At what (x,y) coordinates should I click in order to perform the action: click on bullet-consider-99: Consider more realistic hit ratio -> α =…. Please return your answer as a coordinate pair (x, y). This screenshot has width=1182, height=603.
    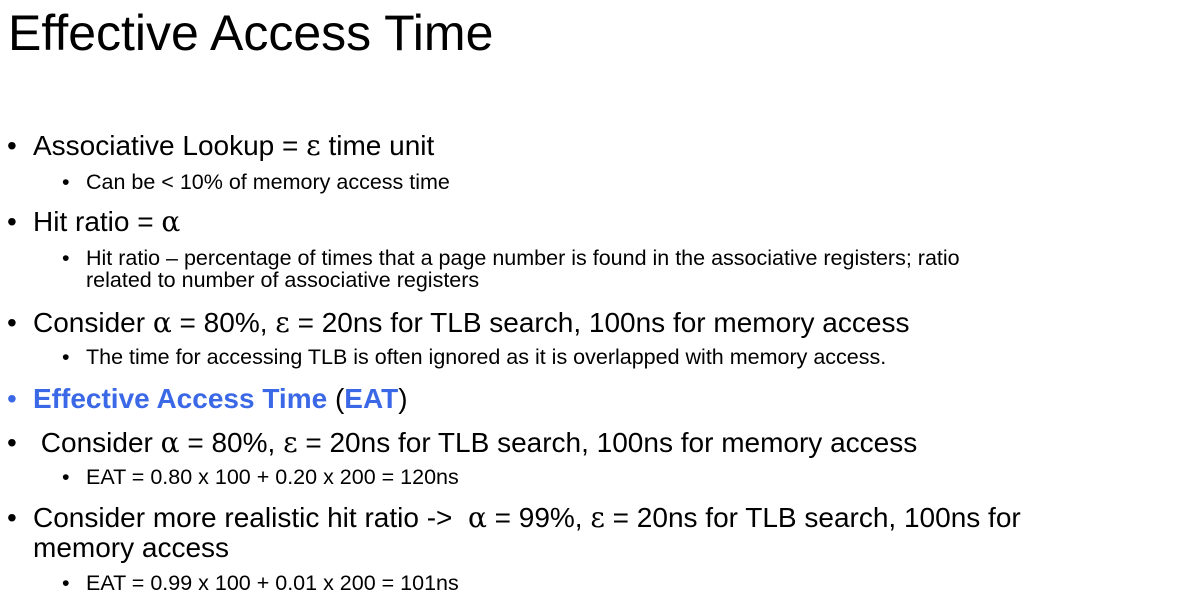
    Looking at the image, I should click on (514, 532).